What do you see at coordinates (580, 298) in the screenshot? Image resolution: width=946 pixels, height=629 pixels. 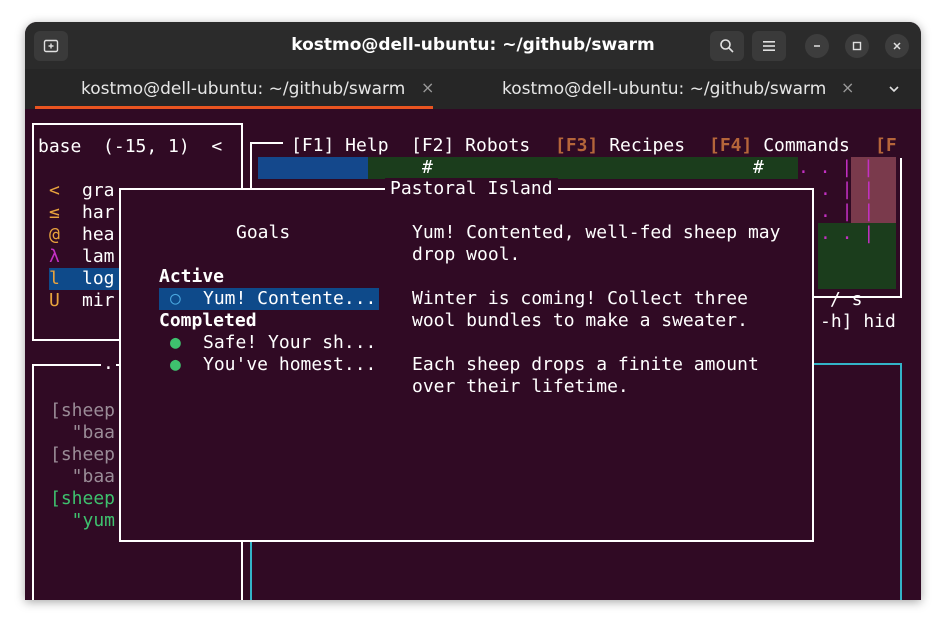 I see `goal-description-line: Winter is coming! Collect three` at bounding box center [580, 298].